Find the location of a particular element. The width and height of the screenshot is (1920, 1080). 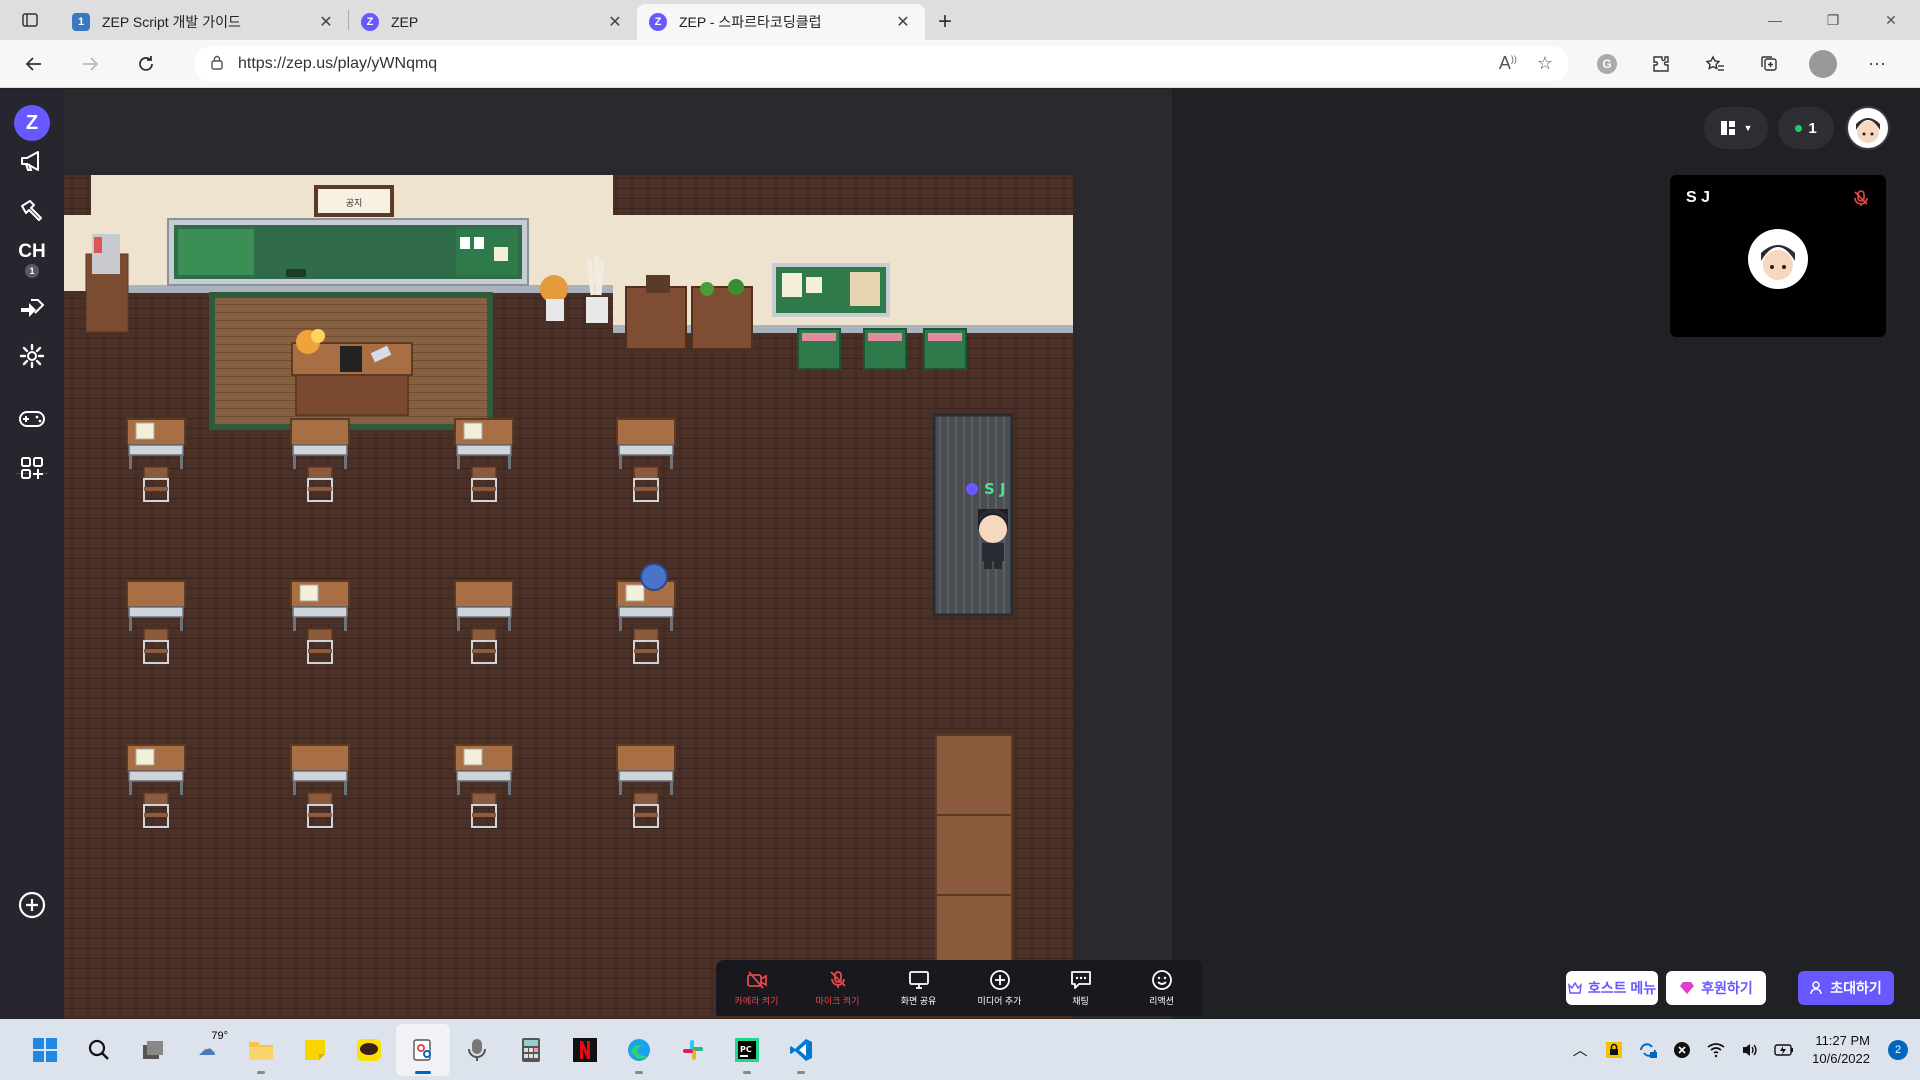

host-menu-button: 호스트 메뉴 is located at coordinates (1612, 988).